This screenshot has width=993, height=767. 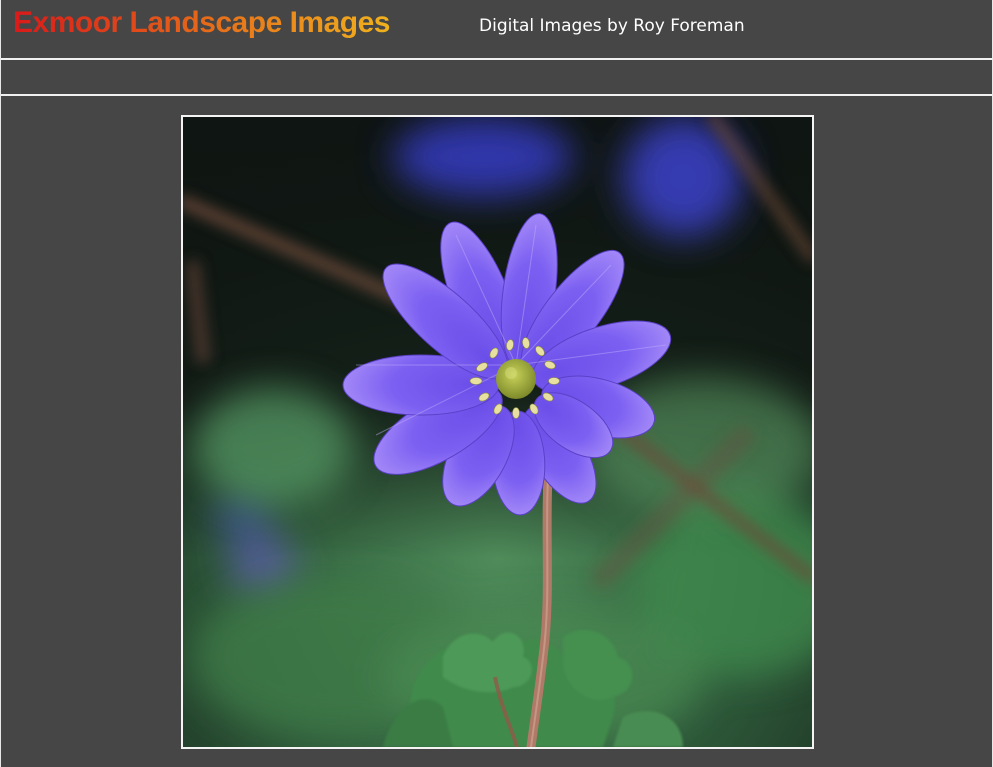 I want to click on navigation-bar, so click(x=496, y=78).